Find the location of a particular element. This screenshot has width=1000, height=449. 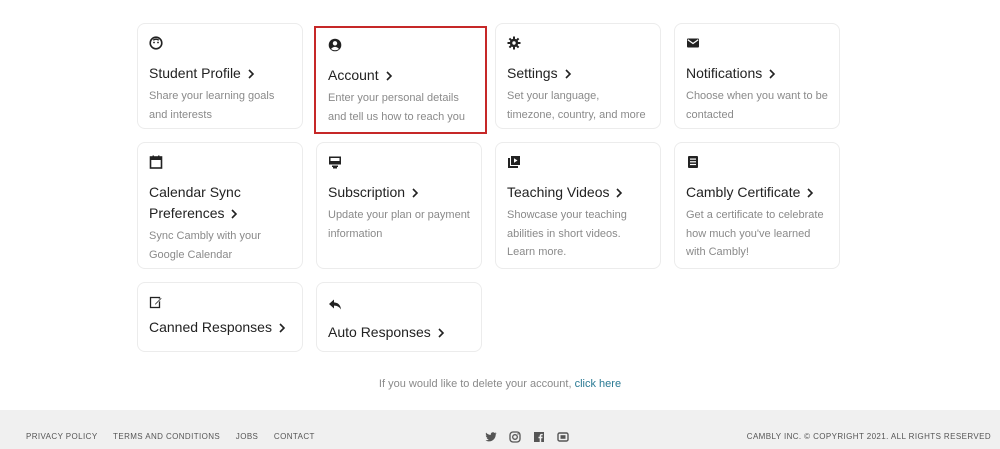

card-title: Account is located at coordinates (400, 75).